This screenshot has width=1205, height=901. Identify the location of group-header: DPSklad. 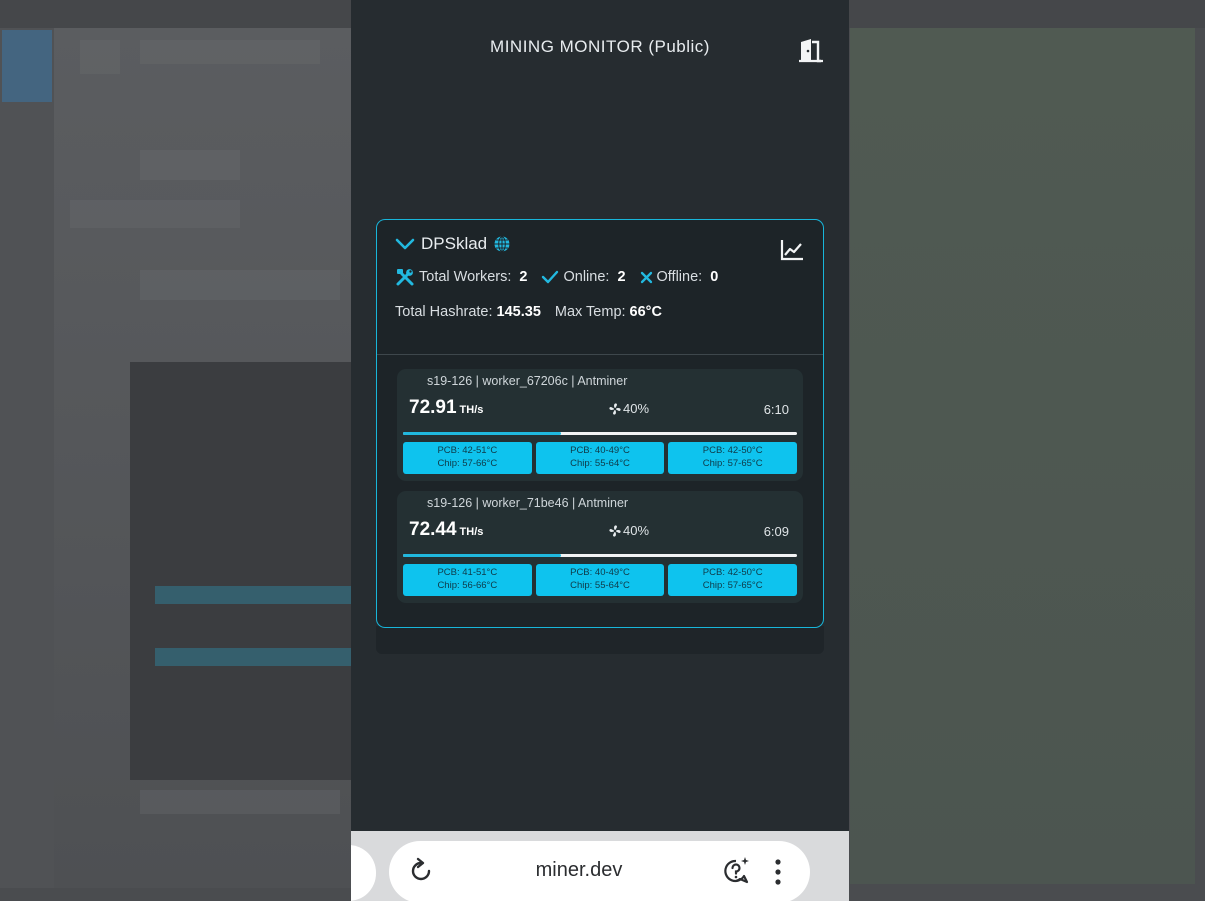
(453, 244).